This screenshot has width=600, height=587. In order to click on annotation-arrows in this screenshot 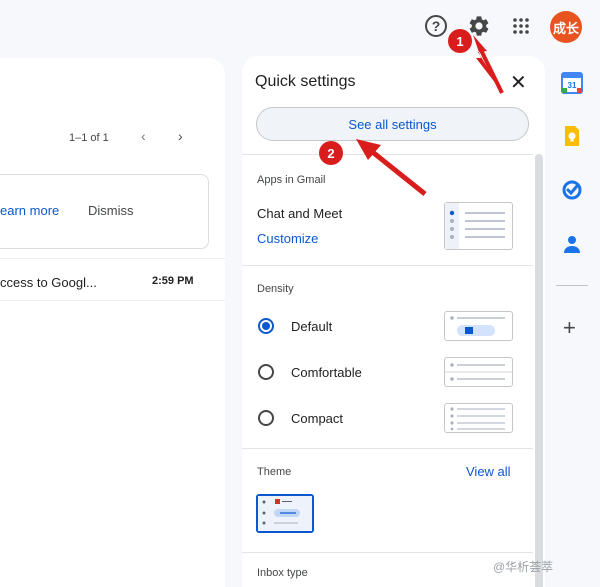, I will do `click(430, 115)`.